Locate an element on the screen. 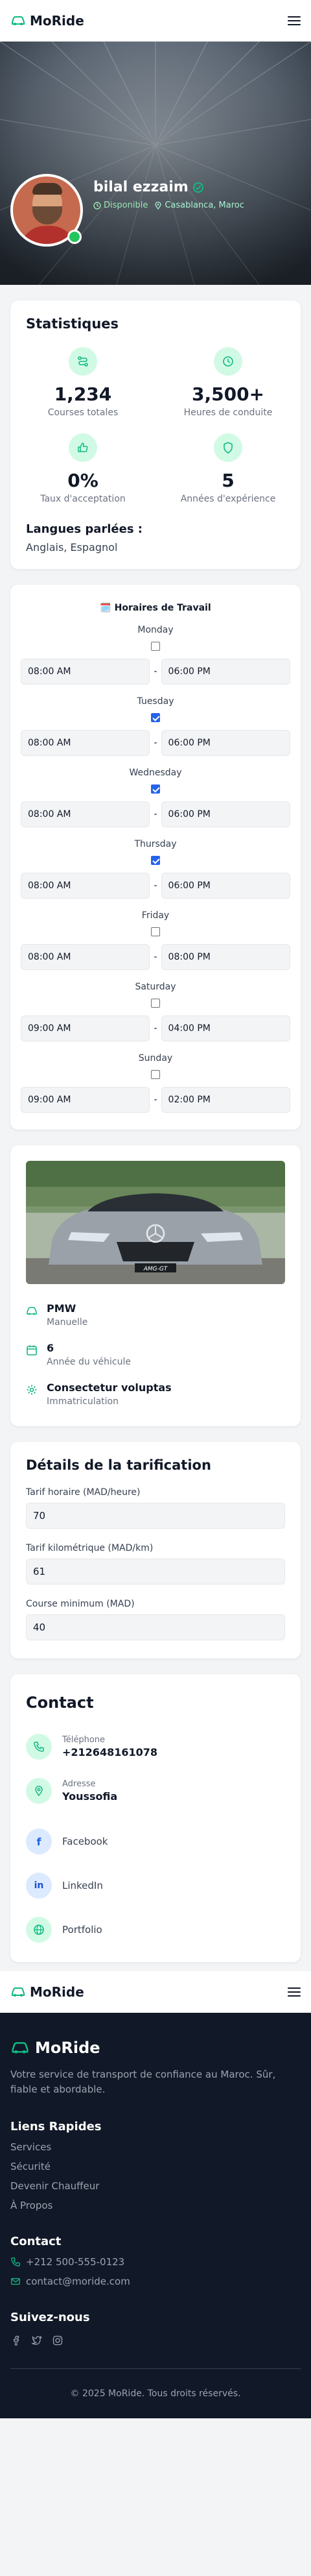 This screenshot has width=311, height=2576. minimum-fare-field: Course minimum (MAD) 40 is located at coordinates (155, 1619).